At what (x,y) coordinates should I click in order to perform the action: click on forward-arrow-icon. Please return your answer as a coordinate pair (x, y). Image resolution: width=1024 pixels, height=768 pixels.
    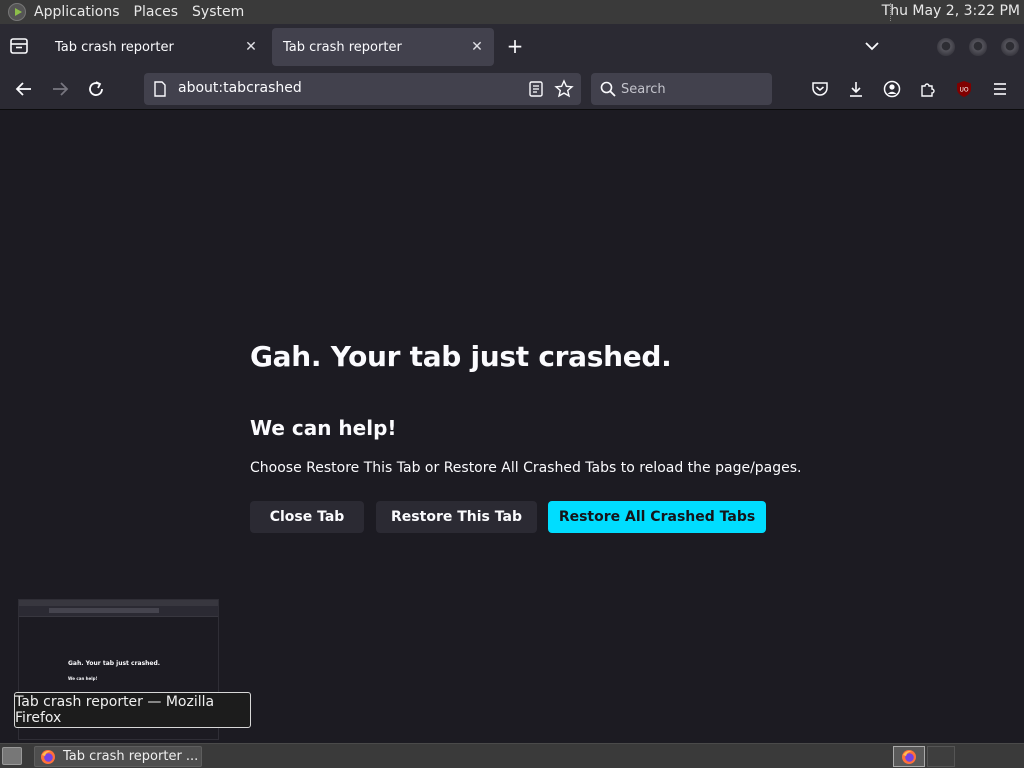
    Looking at the image, I should click on (60, 89).